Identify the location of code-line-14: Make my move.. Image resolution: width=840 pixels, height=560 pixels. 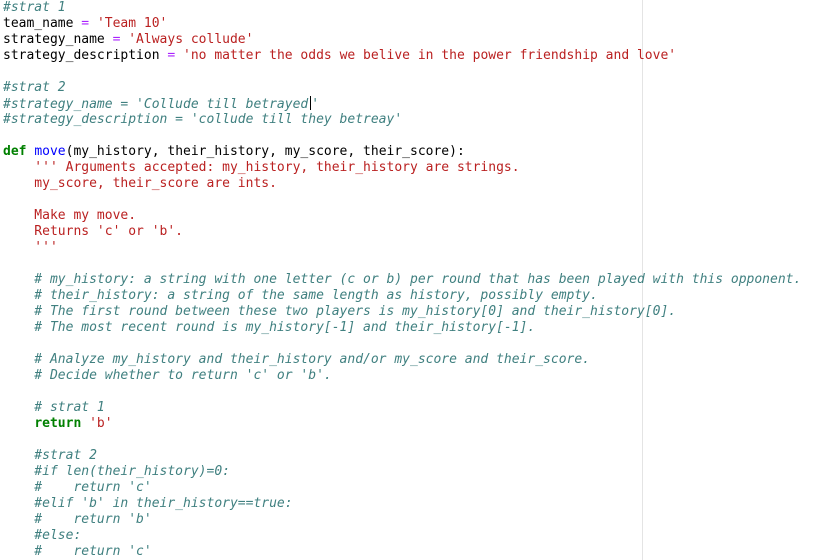
(69, 216).